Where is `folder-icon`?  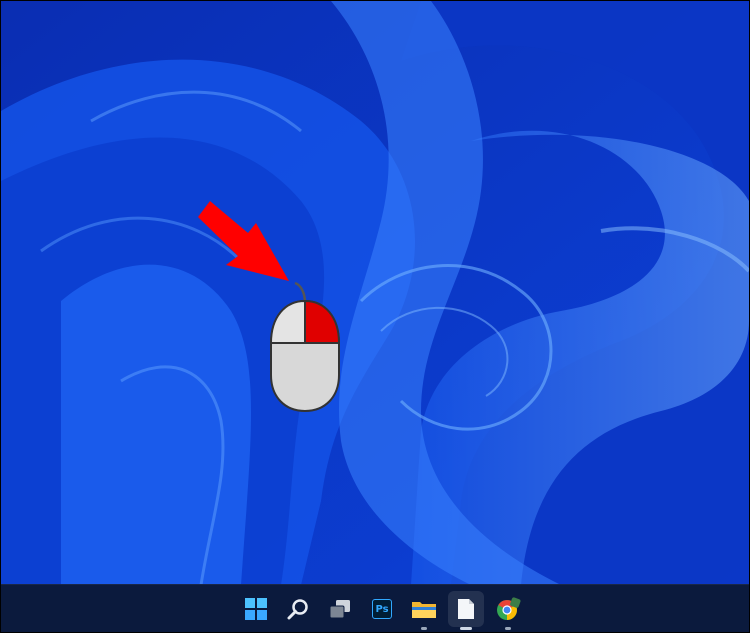
folder-icon is located at coordinates (424, 610).